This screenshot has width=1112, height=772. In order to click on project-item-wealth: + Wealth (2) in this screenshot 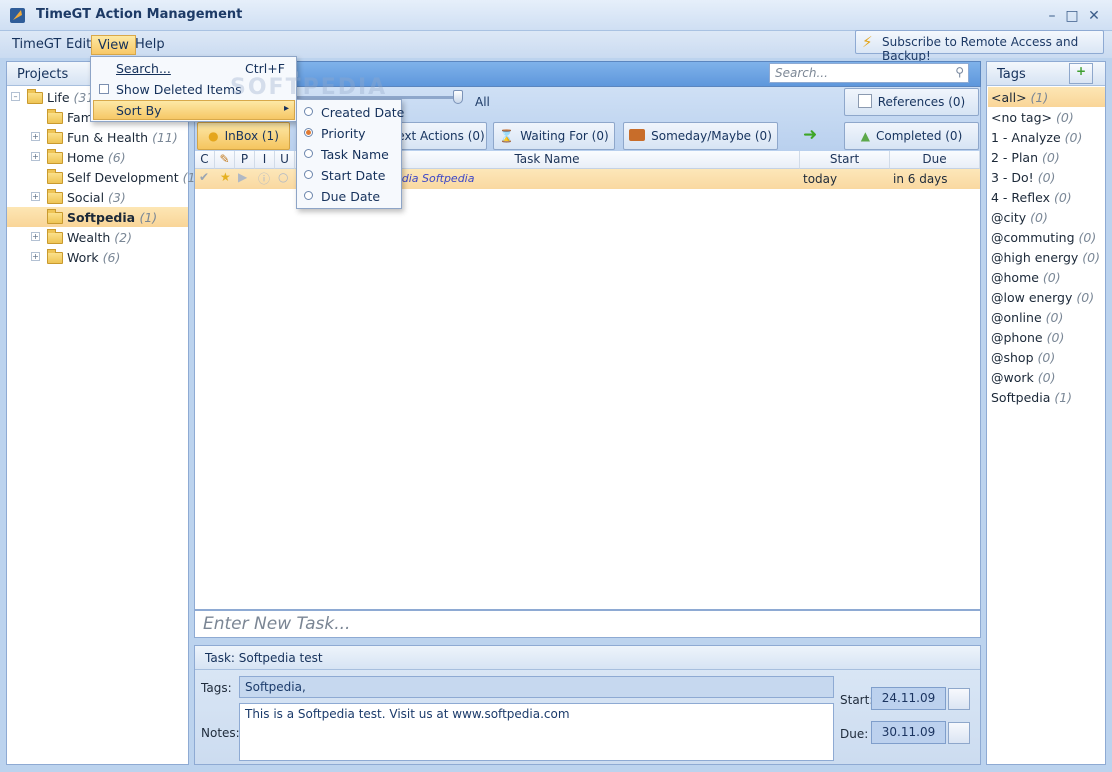, I will do `click(97, 237)`.